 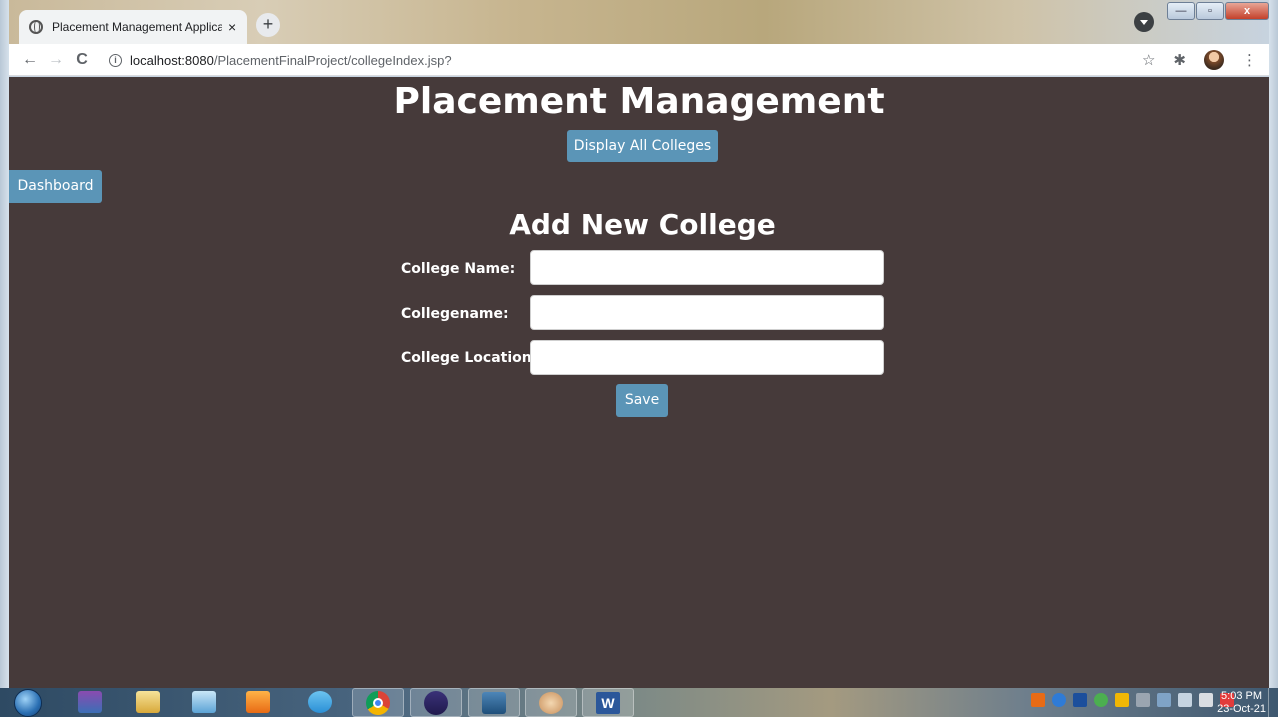 What do you see at coordinates (1122, 700) in the screenshot?
I see `tray-flag-icon` at bounding box center [1122, 700].